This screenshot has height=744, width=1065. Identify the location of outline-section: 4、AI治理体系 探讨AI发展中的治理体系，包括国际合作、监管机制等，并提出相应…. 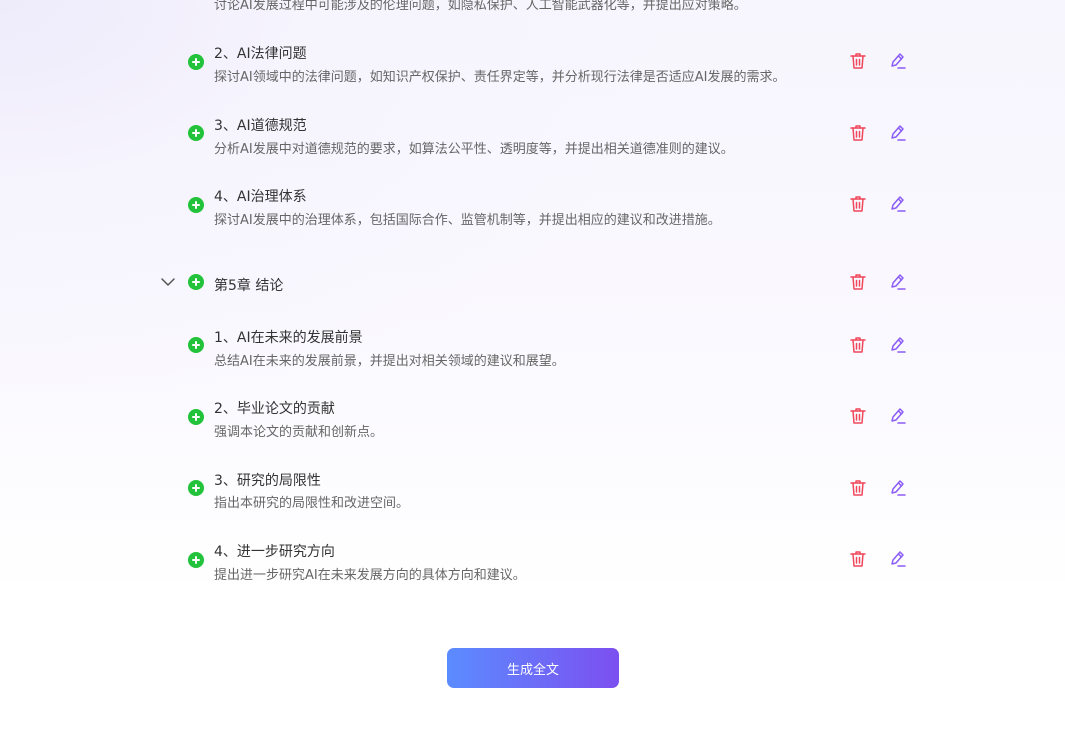
(532, 207).